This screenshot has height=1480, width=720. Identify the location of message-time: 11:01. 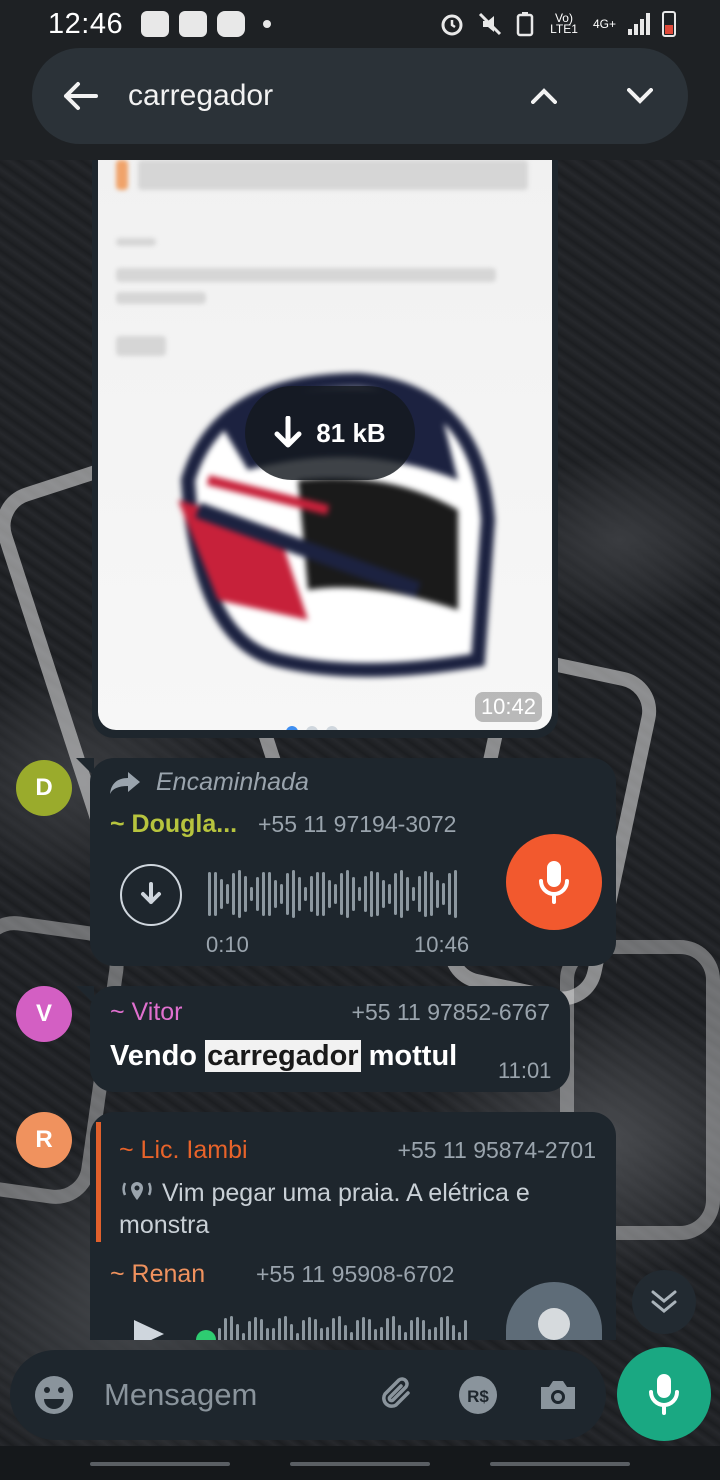
(525, 1070).